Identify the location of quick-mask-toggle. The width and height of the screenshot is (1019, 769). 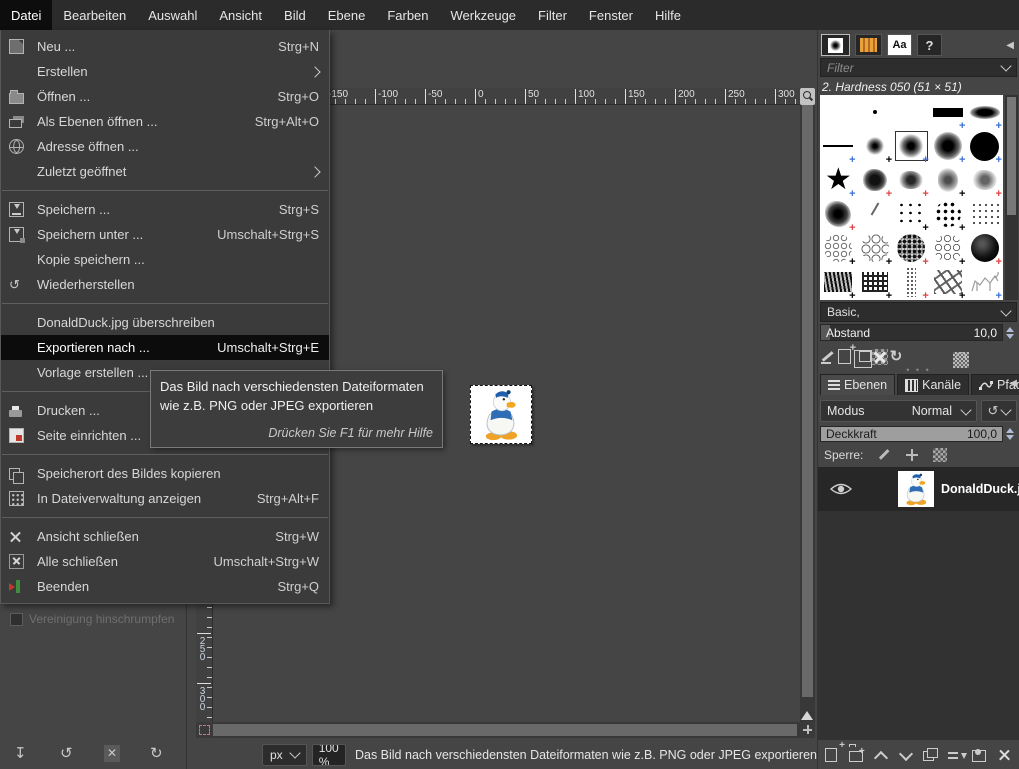
(204, 730).